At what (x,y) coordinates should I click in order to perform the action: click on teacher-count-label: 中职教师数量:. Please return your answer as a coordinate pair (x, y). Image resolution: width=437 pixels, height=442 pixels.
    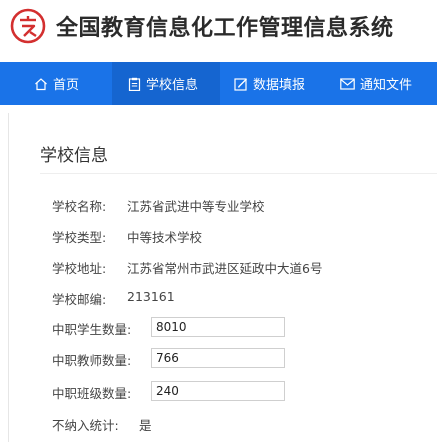
    Looking at the image, I should click on (92, 360).